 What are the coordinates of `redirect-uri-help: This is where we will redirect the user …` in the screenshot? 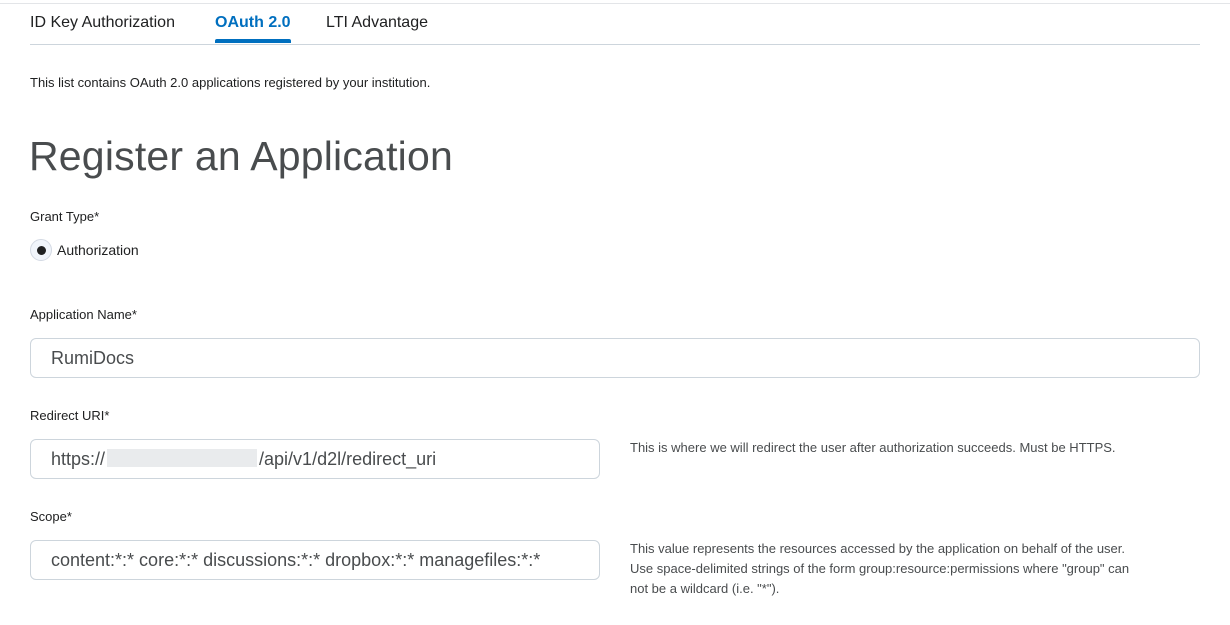 It's located at (915, 448).